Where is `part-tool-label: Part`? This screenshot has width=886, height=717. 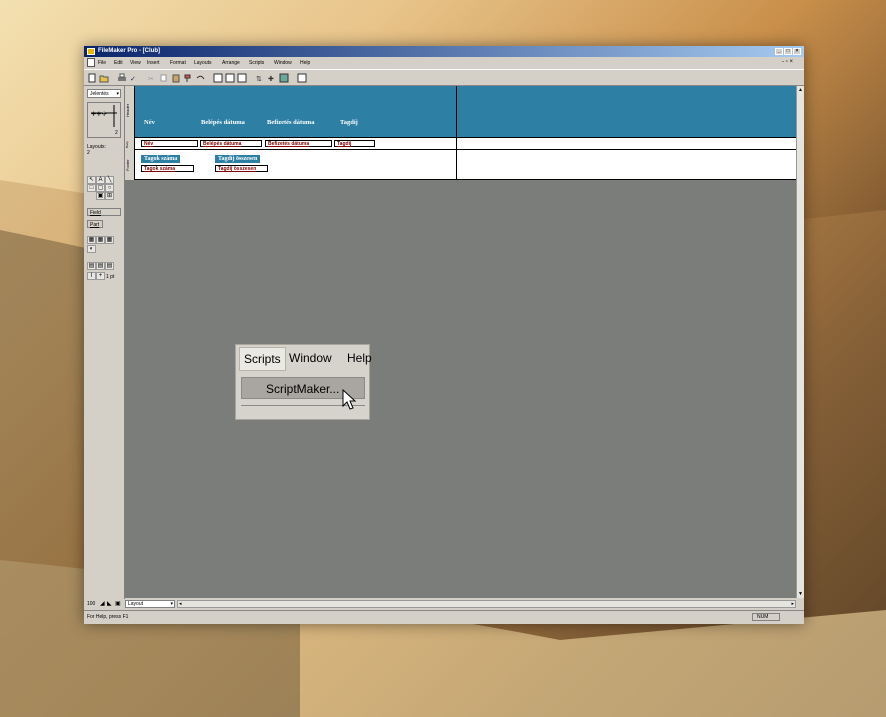 part-tool-label: Part is located at coordinates (95, 225).